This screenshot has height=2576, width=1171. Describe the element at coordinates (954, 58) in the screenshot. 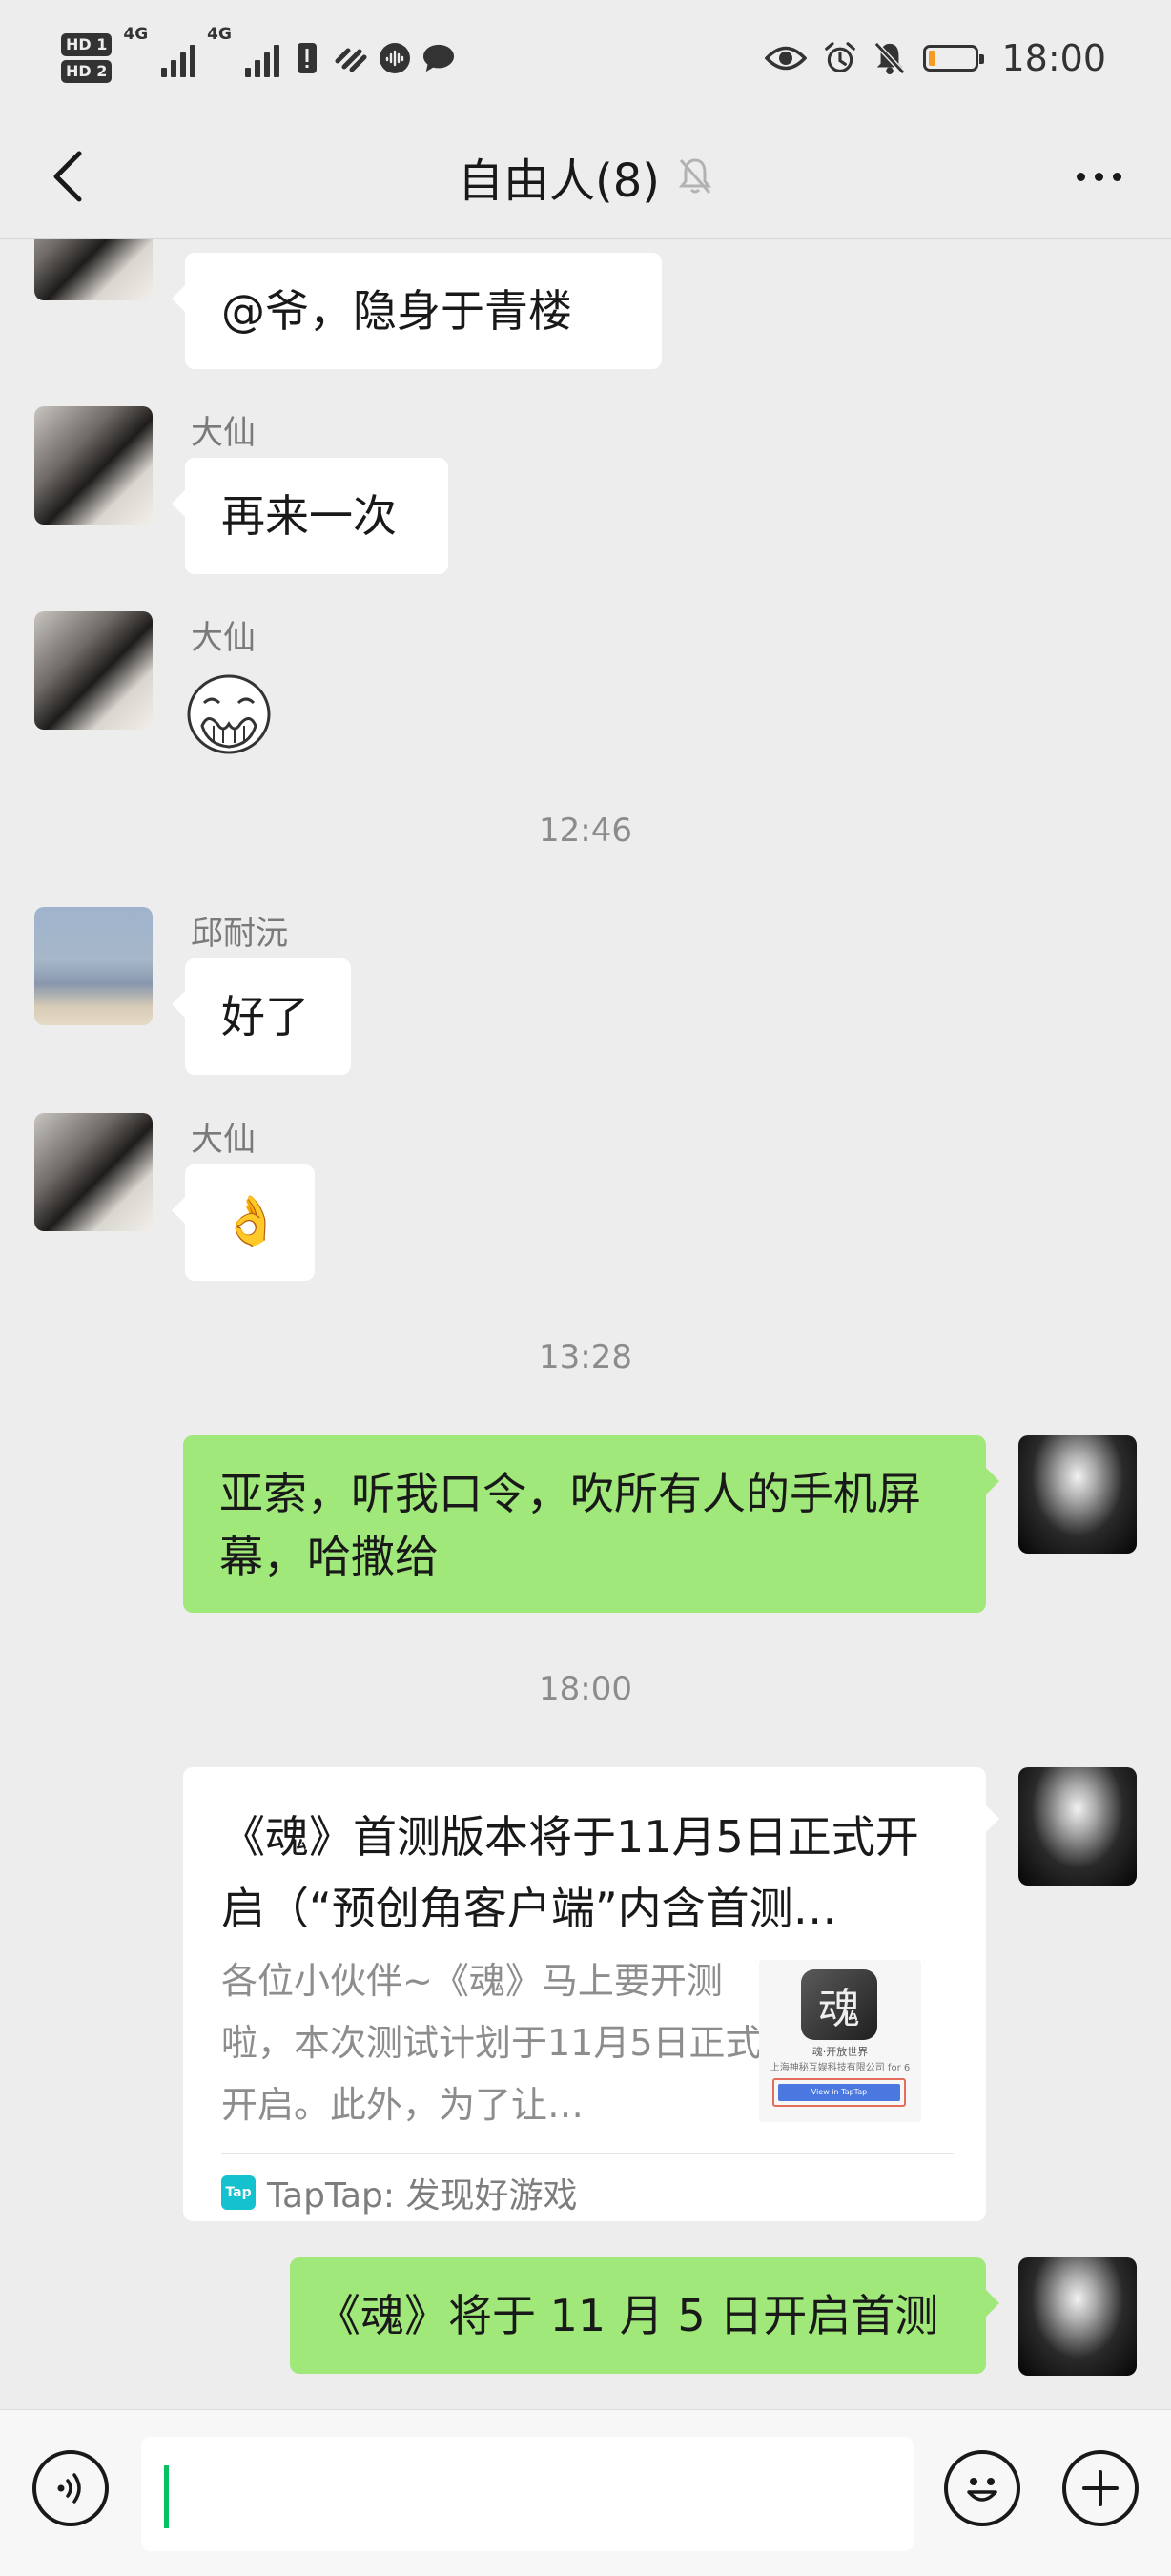

I see `battery-icon` at that location.